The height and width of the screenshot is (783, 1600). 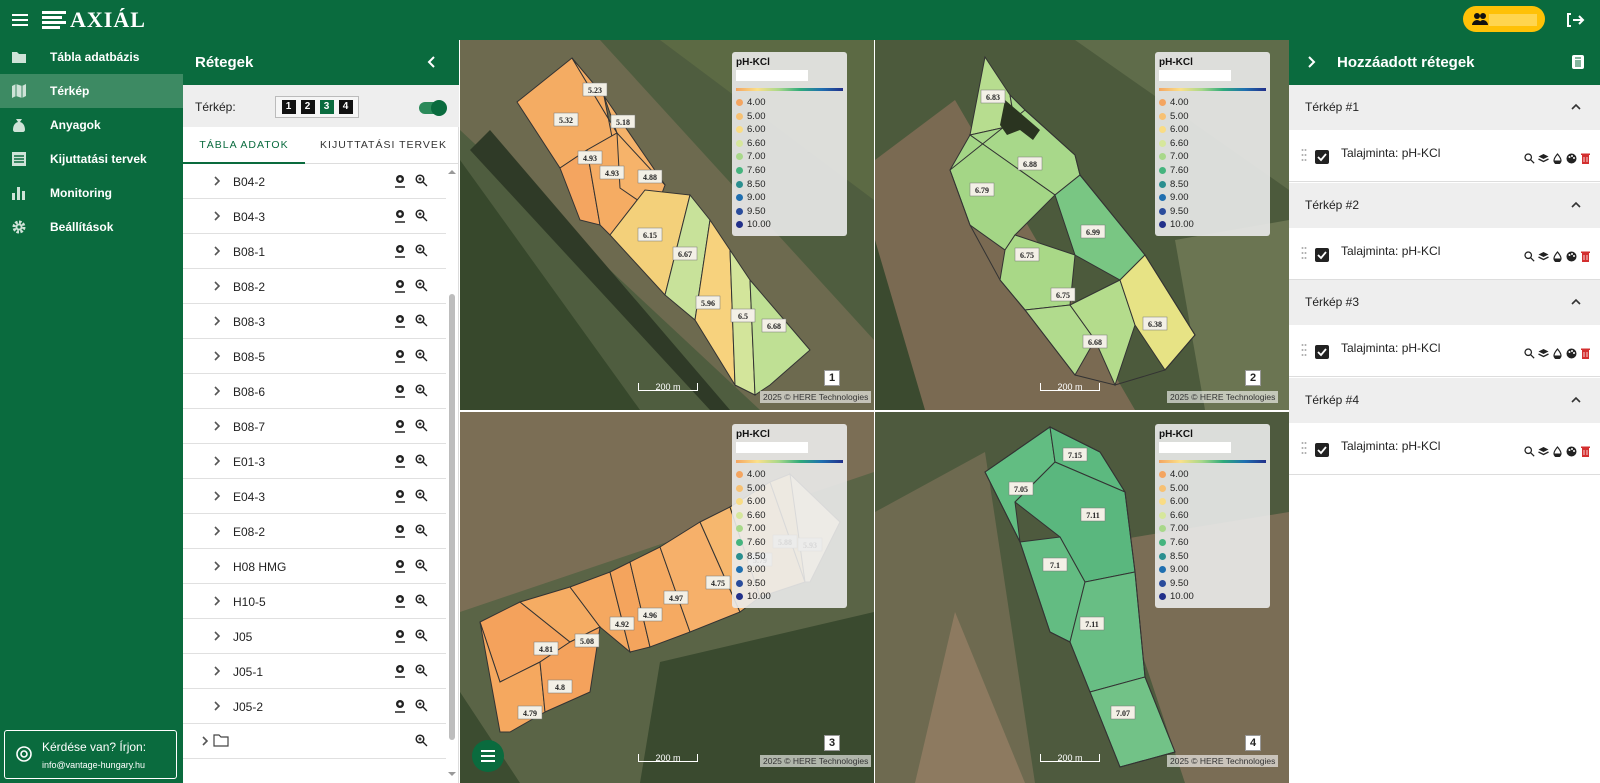 What do you see at coordinates (244, 145) in the screenshot?
I see `tab-tabla-adatok: TÁBLA ADATOK` at bounding box center [244, 145].